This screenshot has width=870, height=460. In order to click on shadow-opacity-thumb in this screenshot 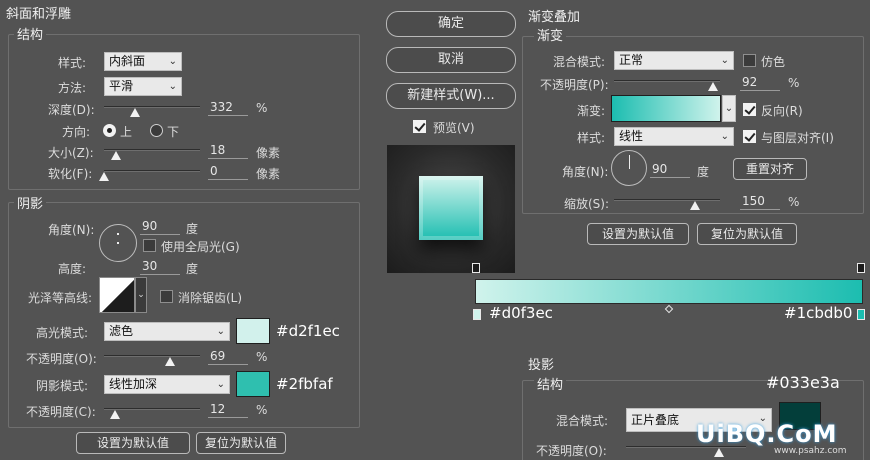, I will do `click(115, 414)`.